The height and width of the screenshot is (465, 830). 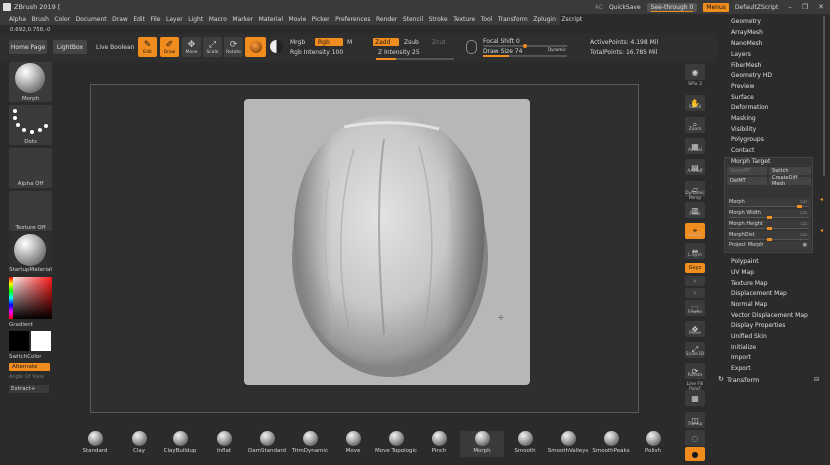 I want to click on focal-shift-slider: Focal Shift 0, so click(x=501, y=41).